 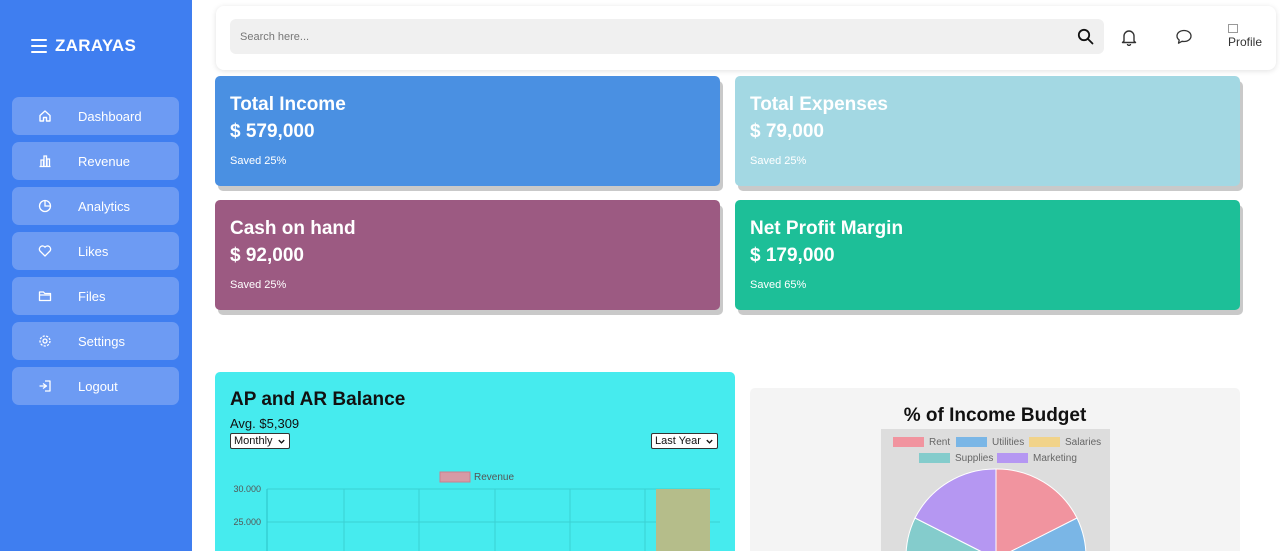 What do you see at coordinates (45, 296) in the screenshot?
I see `folder-icon` at bounding box center [45, 296].